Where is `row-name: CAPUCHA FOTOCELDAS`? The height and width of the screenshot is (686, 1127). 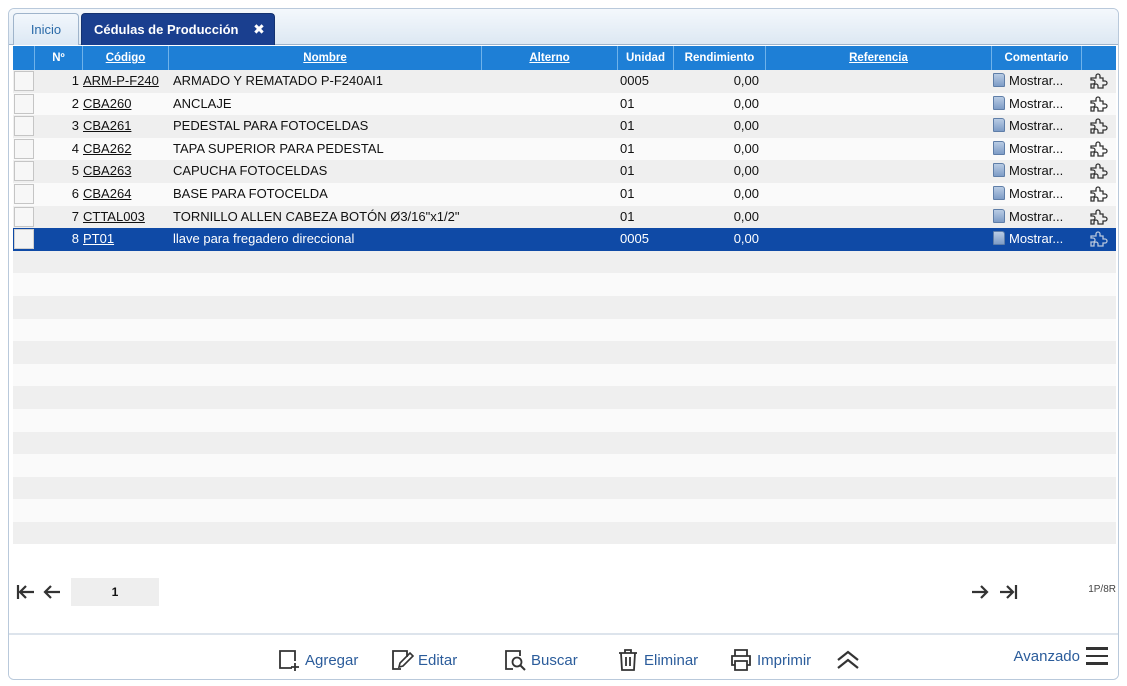
row-name: CAPUCHA FOTOCELDAS is located at coordinates (250, 171).